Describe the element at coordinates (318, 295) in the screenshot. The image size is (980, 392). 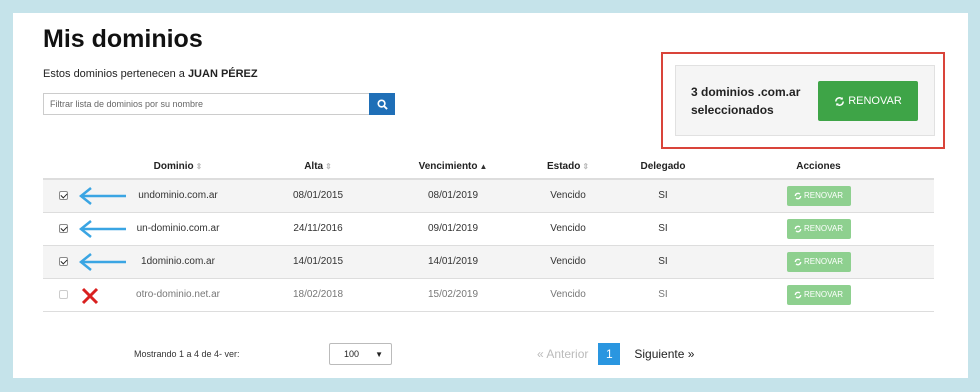
I see `alta-cell: 18/02/2018` at that location.